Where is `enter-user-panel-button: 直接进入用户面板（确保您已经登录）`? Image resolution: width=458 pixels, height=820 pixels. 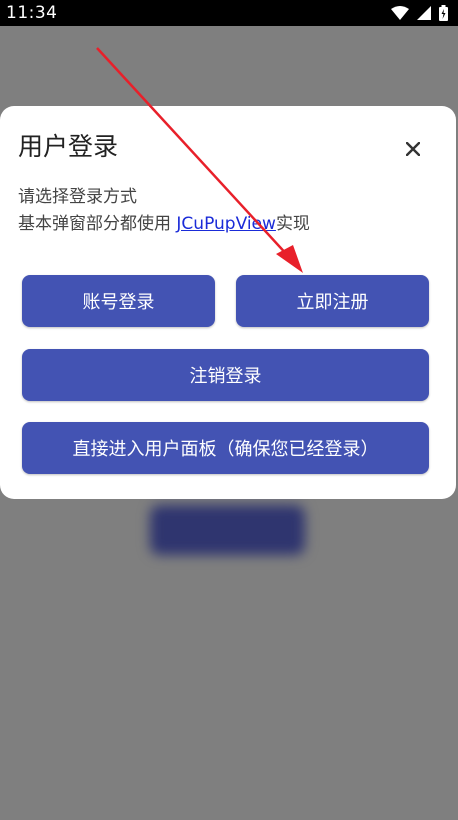 enter-user-panel-button: 直接进入用户面板（确保您已经登录） is located at coordinates (225, 448).